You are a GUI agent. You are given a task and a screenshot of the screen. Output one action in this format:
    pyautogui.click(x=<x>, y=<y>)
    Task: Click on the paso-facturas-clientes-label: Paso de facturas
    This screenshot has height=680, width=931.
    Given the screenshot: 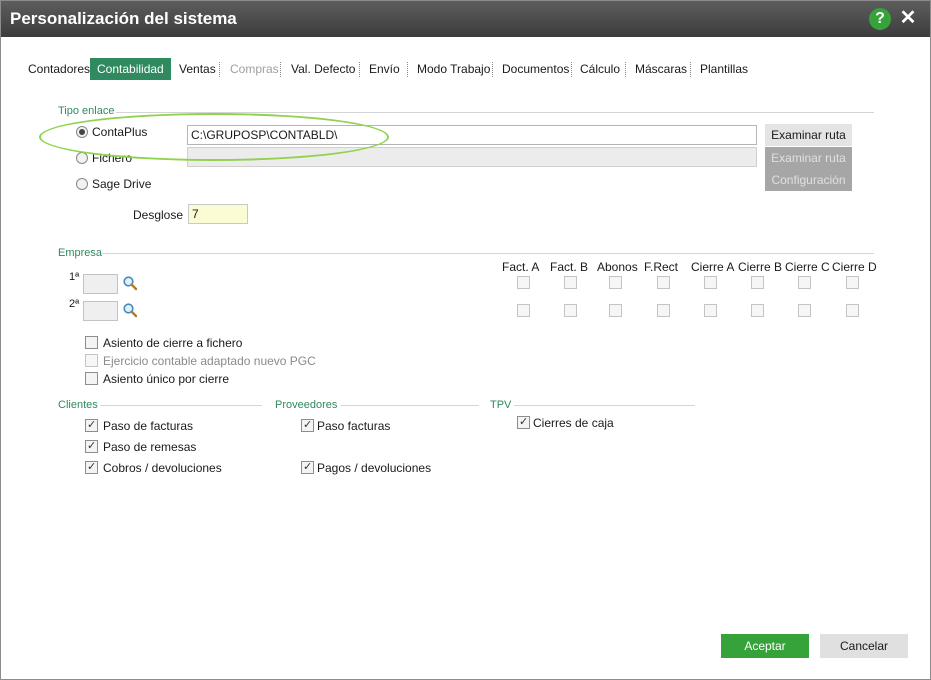 What is the action you would take?
    pyautogui.click(x=148, y=426)
    